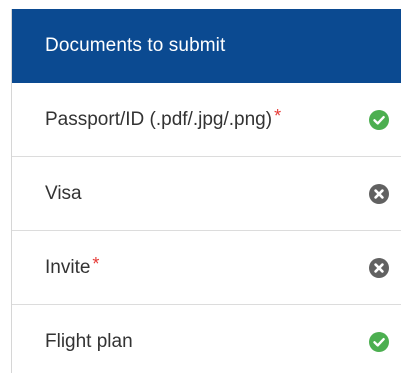 The height and width of the screenshot is (379, 401). Describe the element at coordinates (135, 45) in the screenshot. I see `panel-title: Documents to submit` at that location.